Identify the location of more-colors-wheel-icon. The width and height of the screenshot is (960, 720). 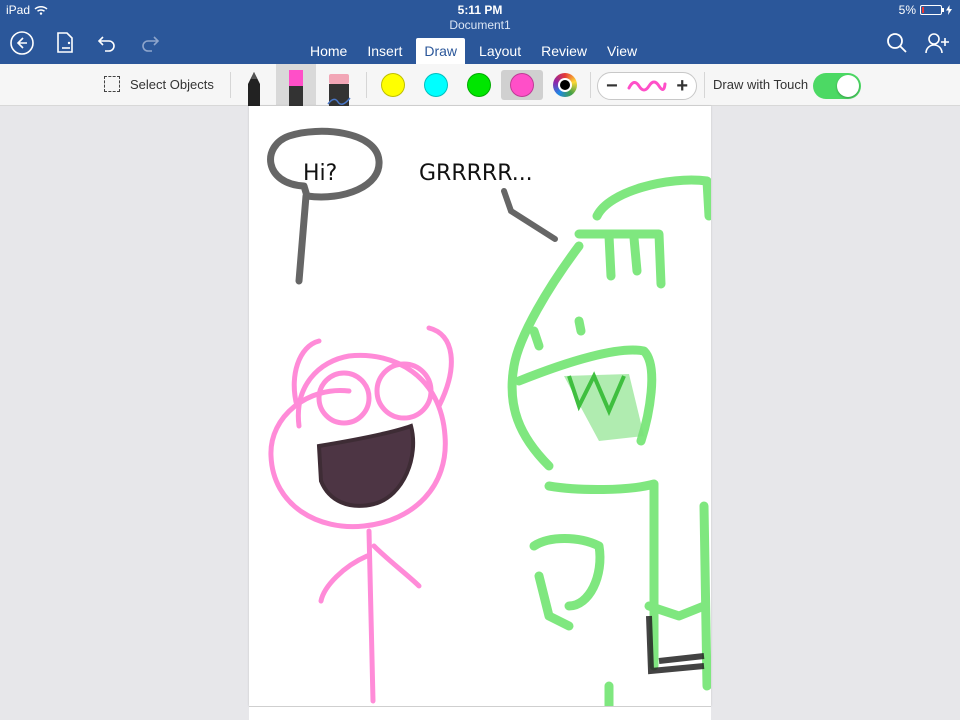
(565, 85).